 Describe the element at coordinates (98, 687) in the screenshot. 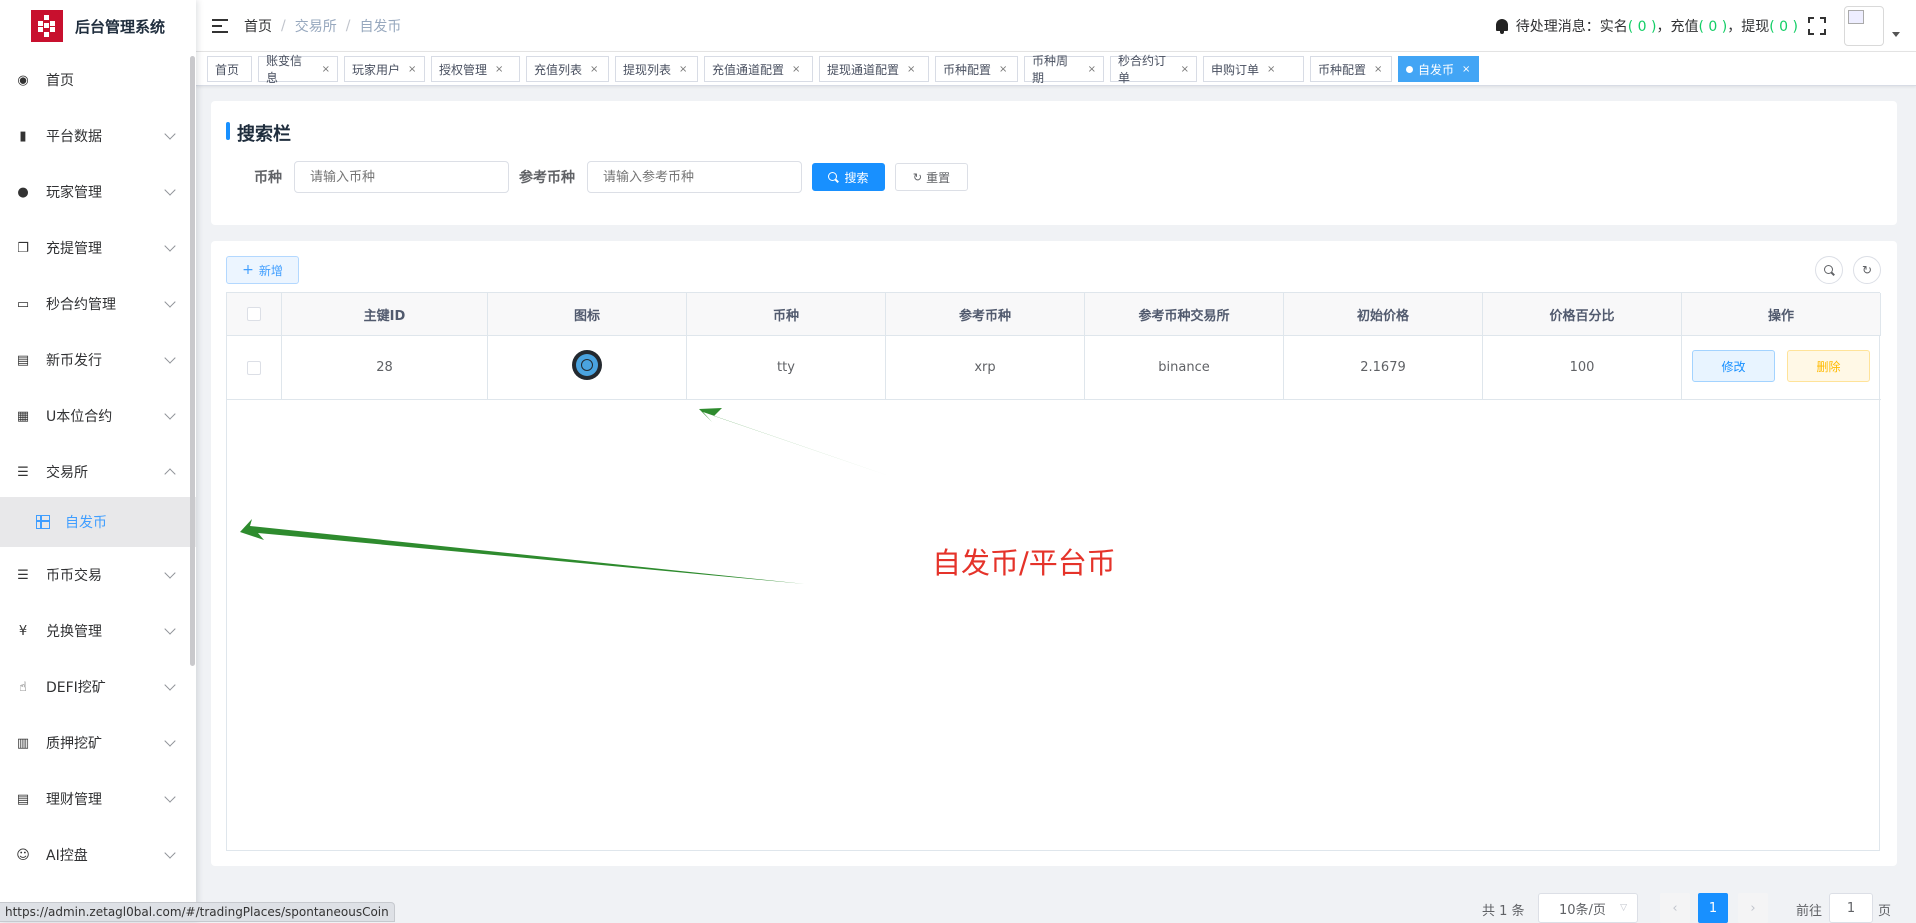

I see `sidebar-item-10: ☝ DEFI挖矿` at that location.